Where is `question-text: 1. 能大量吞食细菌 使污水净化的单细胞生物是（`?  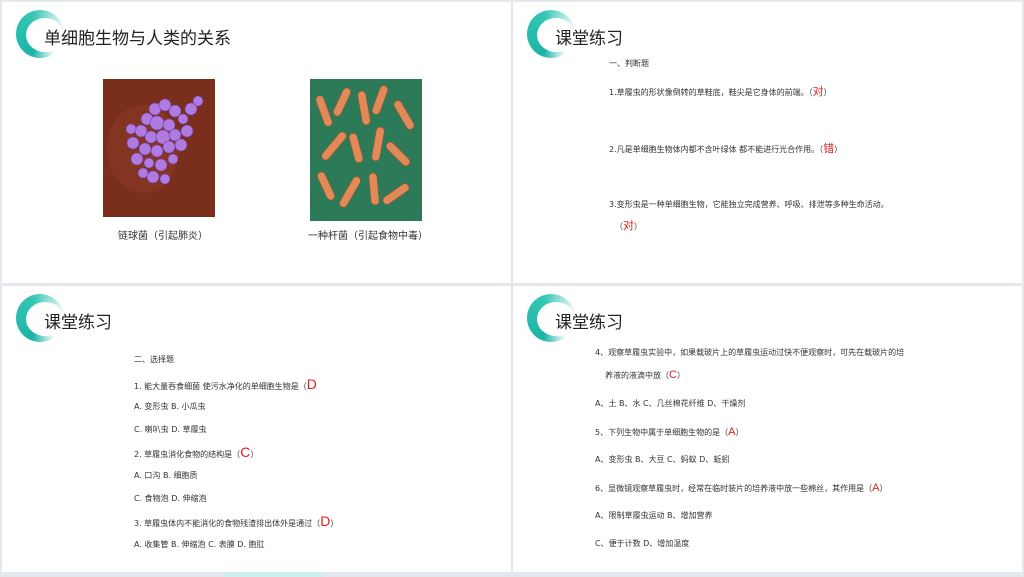
question-text: 1. 能大量吞食细菌 使污水净化的单细胞生物是（ is located at coordinates (220, 386).